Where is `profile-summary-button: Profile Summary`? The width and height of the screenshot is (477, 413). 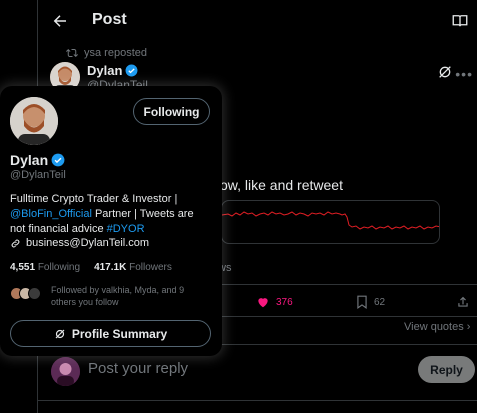
profile-summary-button: Profile Summary is located at coordinates (110, 333).